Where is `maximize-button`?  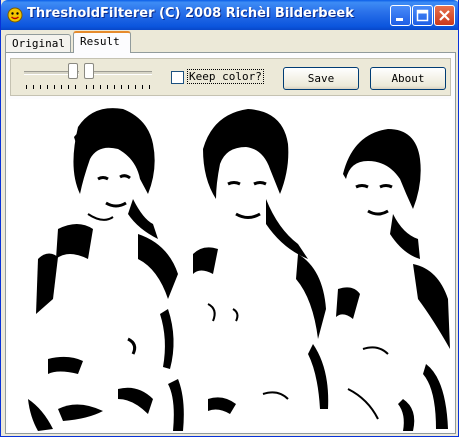
maximize-button is located at coordinates (422, 15).